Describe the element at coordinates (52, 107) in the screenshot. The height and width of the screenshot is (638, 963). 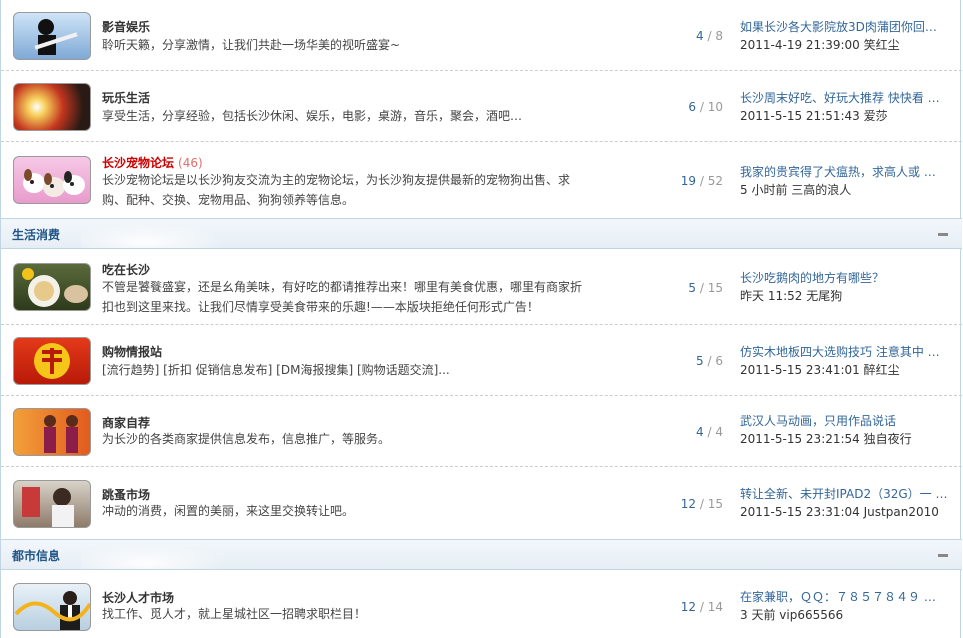
I see `leisure-thumb` at that location.